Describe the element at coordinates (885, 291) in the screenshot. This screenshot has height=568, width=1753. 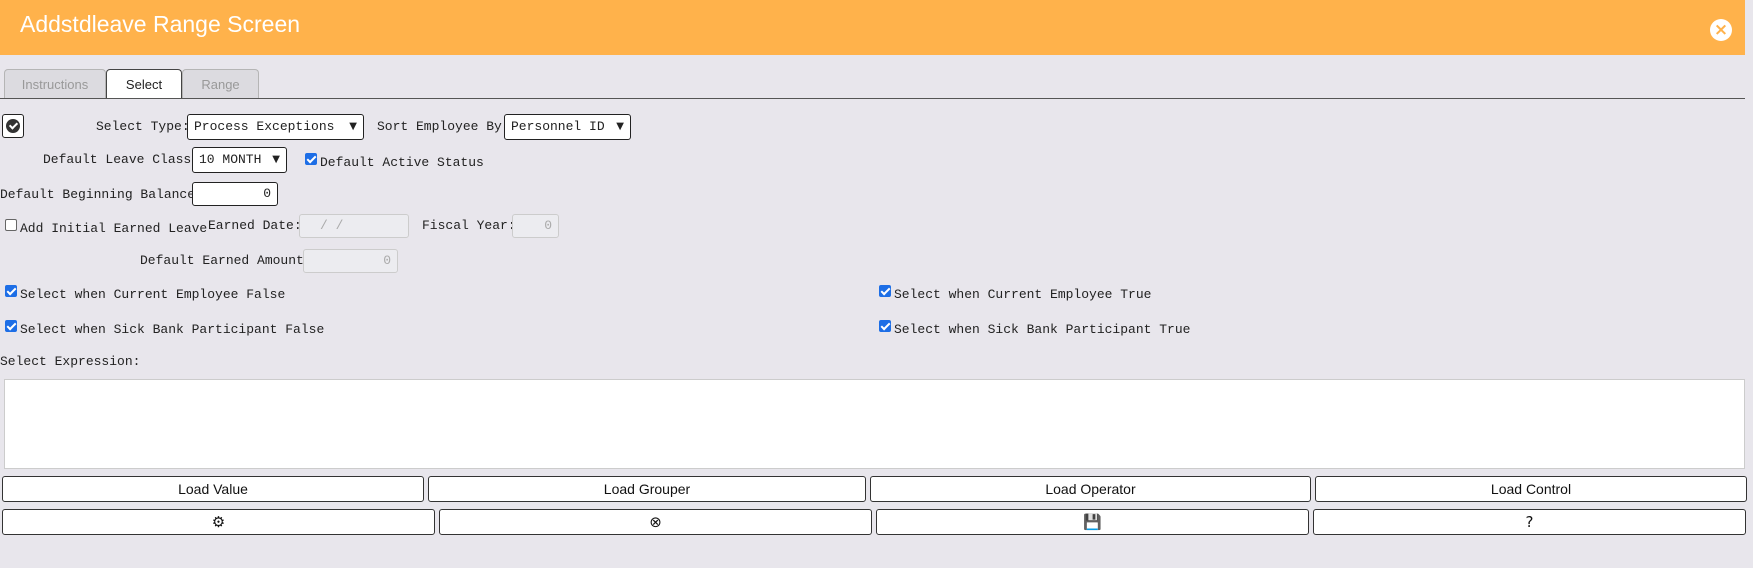
I see `current-employee-true-checkbox` at that location.